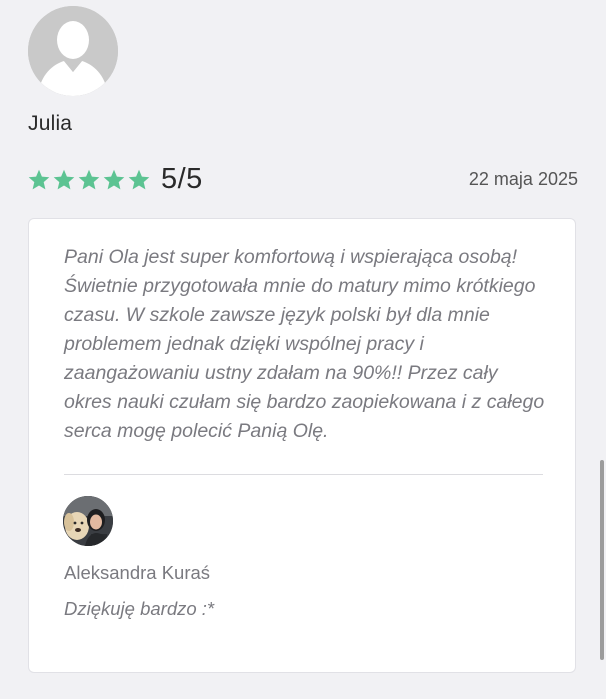  Describe the element at coordinates (602, 560) in the screenshot. I see `scrollbar-thumb` at that location.